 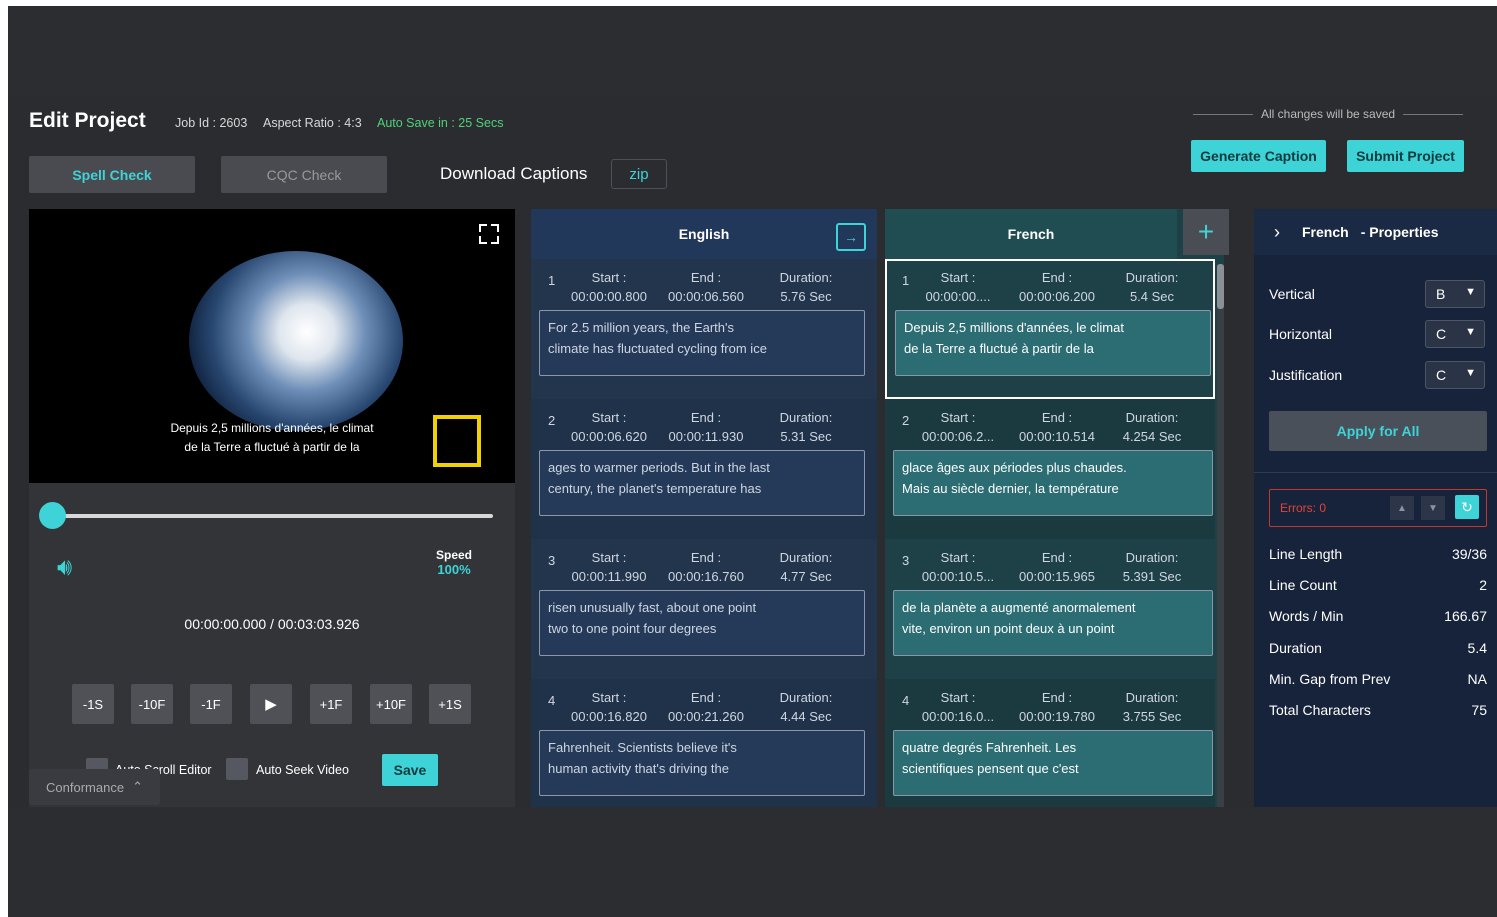 I want to click on add-language-button: +, so click(x=1206, y=232).